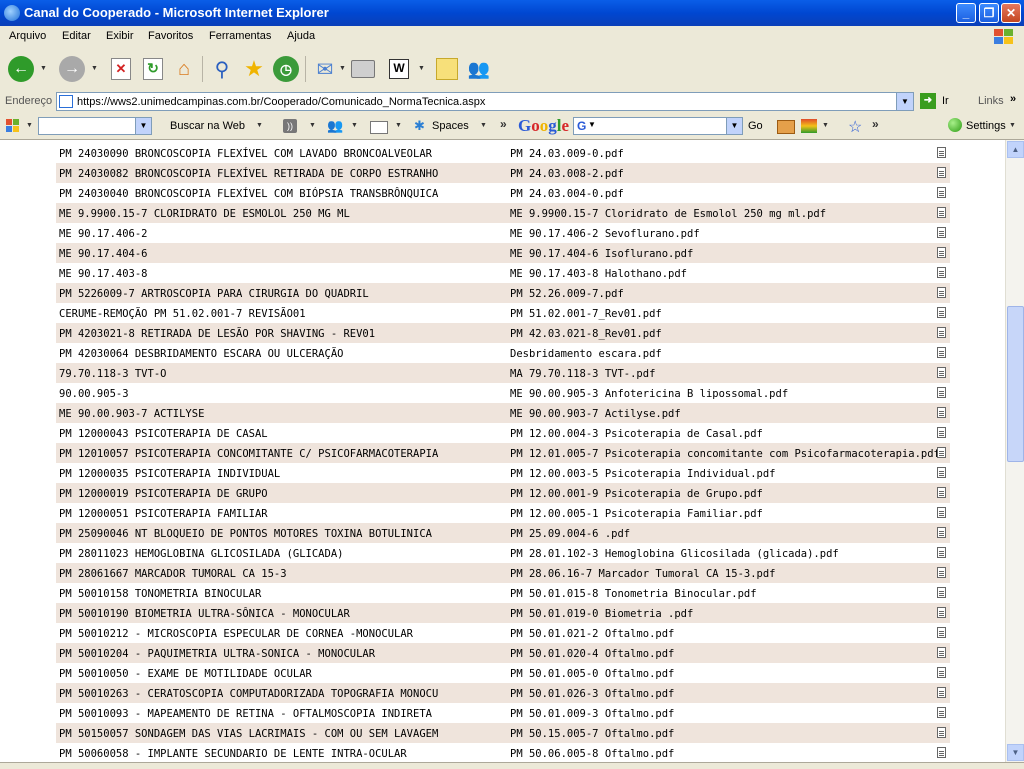 This screenshot has width=1024, height=769. What do you see at coordinates (354, 125) in the screenshot?
I see `people-dropdown-icon: ▼` at bounding box center [354, 125].